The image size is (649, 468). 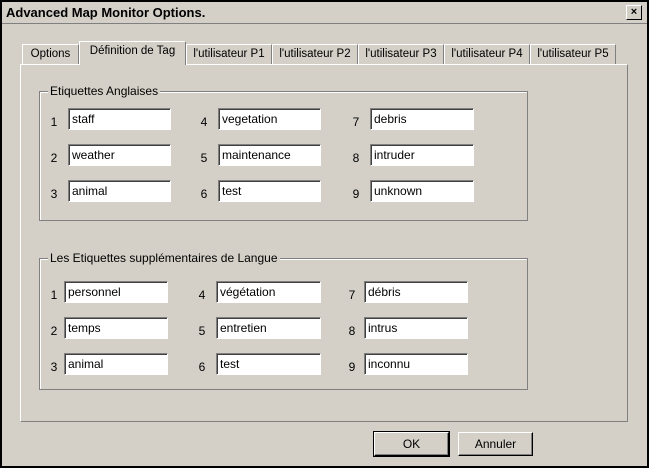 I want to click on english-tag-9-field: unknown, so click(x=422, y=191).